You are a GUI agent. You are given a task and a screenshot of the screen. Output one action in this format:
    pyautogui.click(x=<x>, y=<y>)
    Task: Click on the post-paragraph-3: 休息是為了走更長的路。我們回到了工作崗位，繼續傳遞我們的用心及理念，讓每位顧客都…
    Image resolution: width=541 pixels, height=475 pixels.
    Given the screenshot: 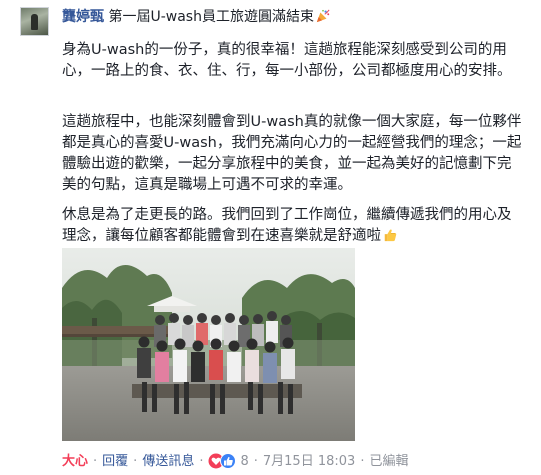 What is the action you would take?
    pyautogui.click(x=293, y=226)
    